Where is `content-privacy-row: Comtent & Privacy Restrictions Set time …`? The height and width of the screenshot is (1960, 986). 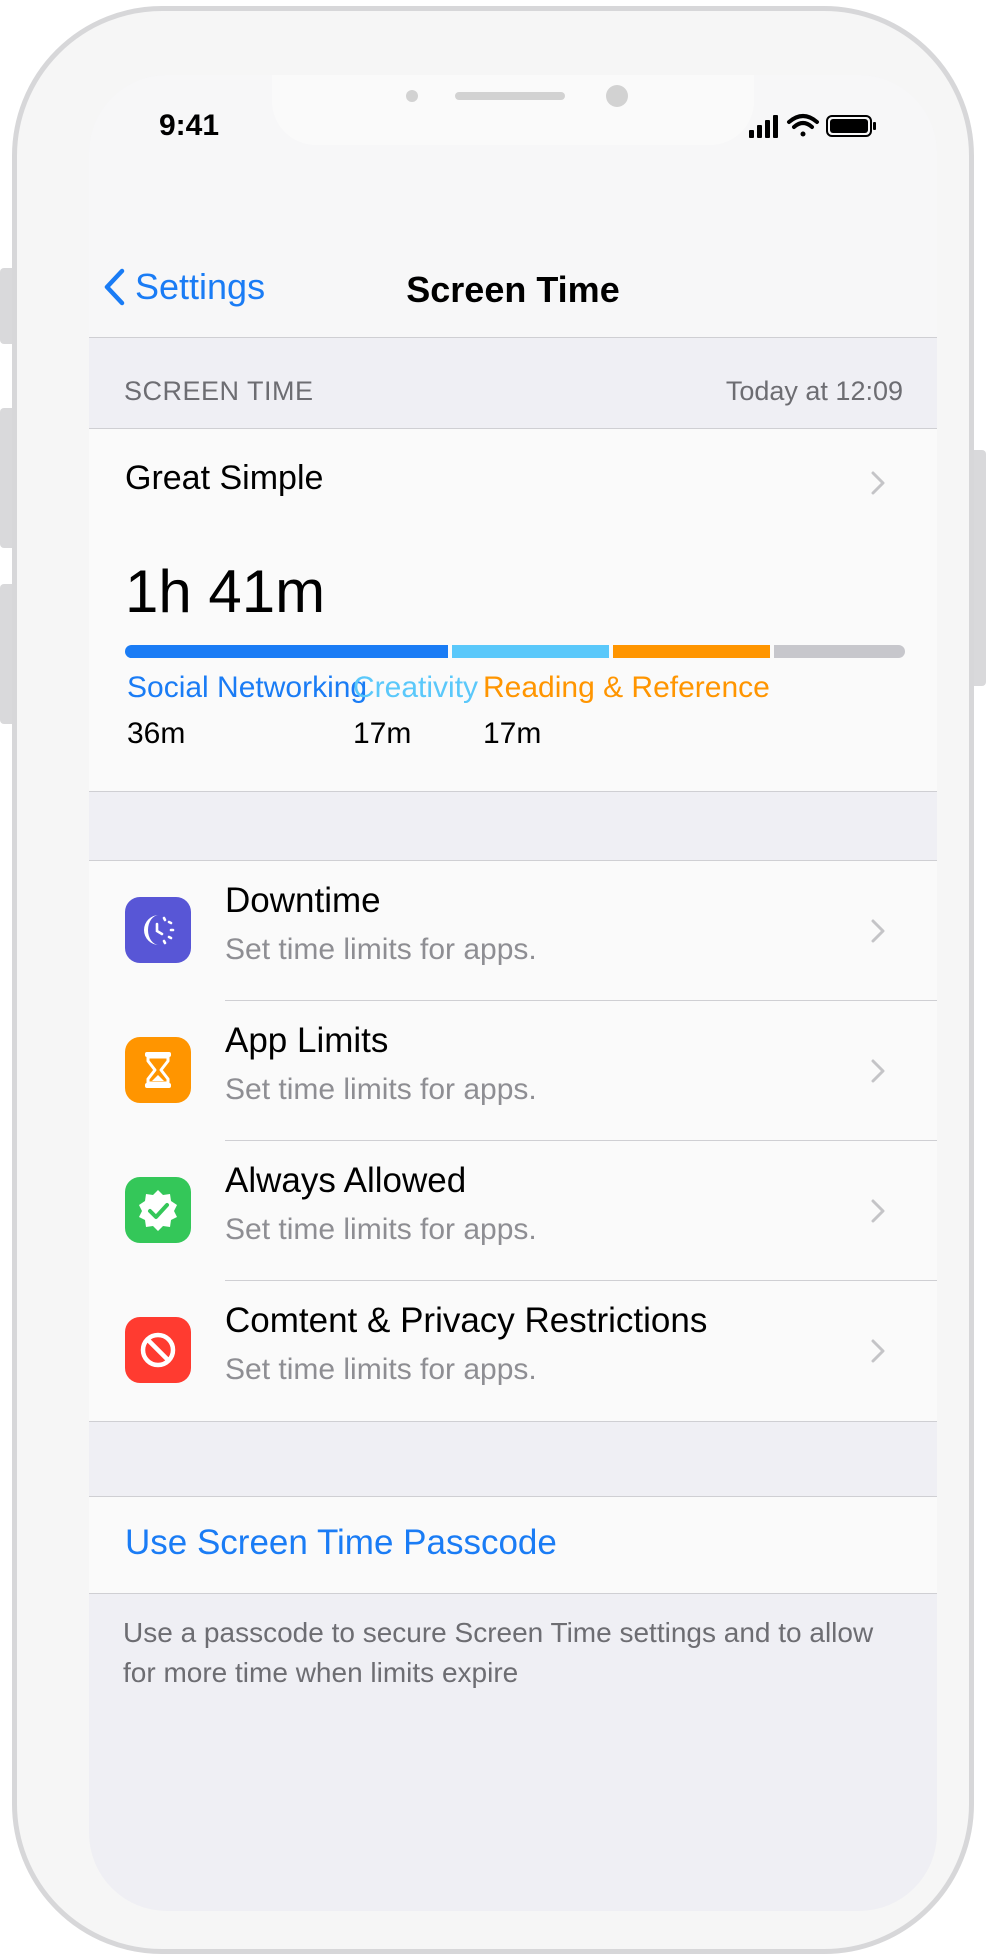 content-privacy-row: Comtent & Privacy Restrictions Set time … is located at coordinates (513, 1351).